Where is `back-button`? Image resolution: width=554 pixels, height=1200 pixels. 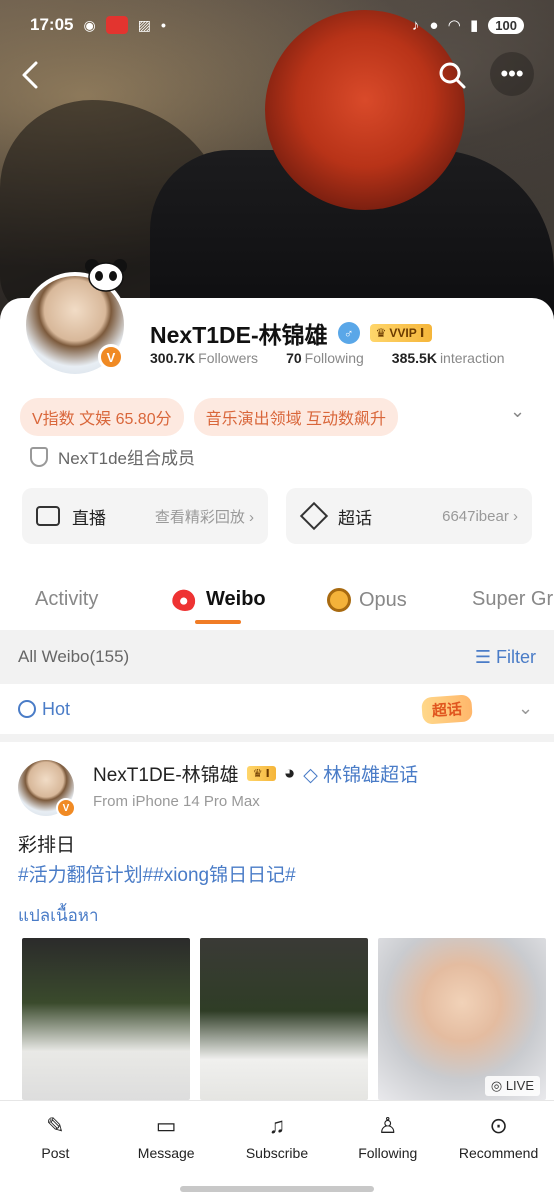 back-button is located at coordinates (30, 75).